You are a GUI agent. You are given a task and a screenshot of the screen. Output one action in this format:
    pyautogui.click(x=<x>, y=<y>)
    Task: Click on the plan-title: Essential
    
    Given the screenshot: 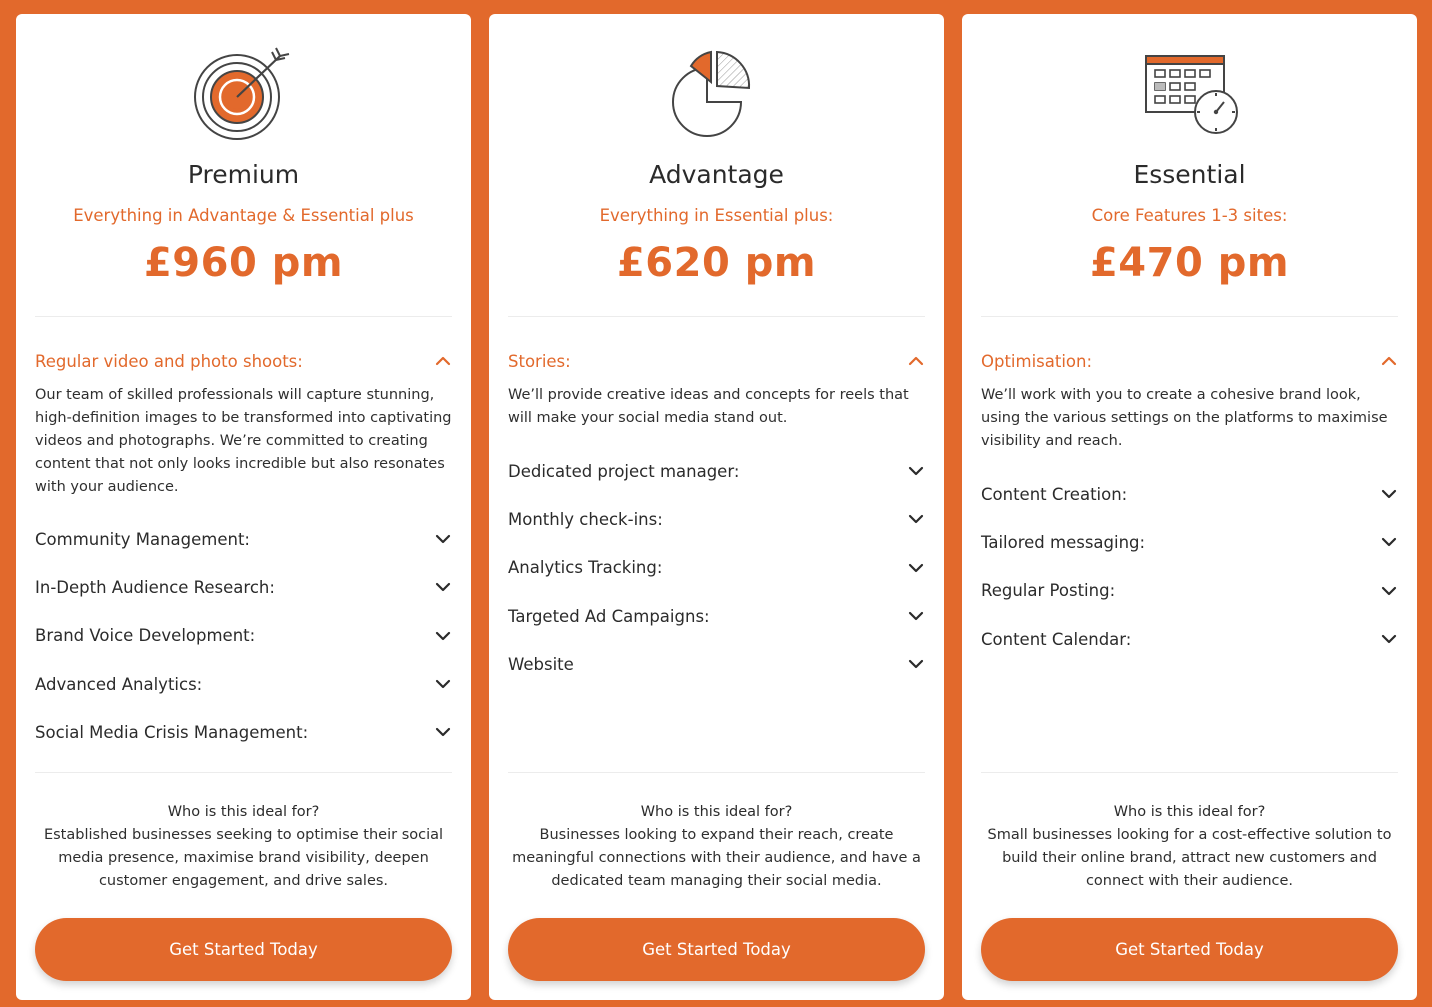 What is the action you would take?
    pyautogui.click(x=1189, y=174)
    